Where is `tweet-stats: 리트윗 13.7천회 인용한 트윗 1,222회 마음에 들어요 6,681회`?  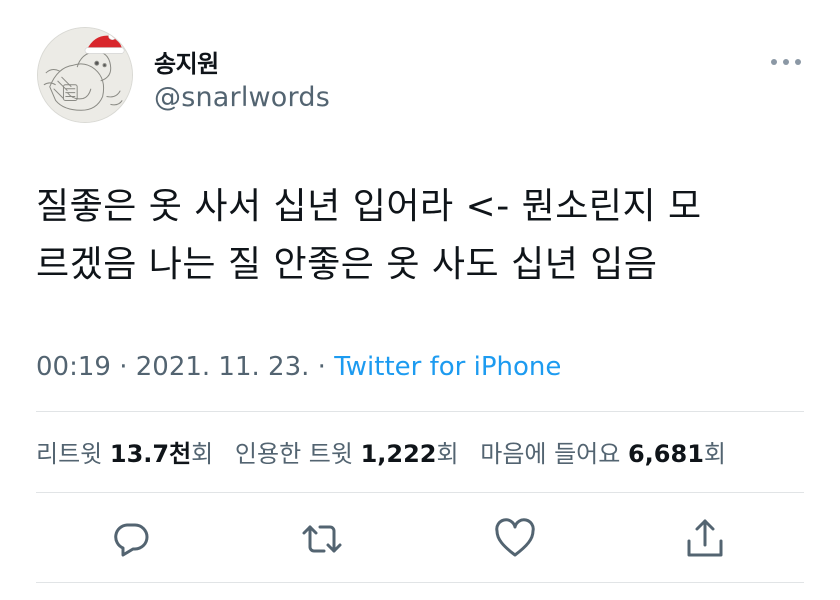 tweet-stats: 리트윗 13.7천회 인용한 트윗 1,222회 마음에 들어요 6,681회 is located at coordinates (388, 451).